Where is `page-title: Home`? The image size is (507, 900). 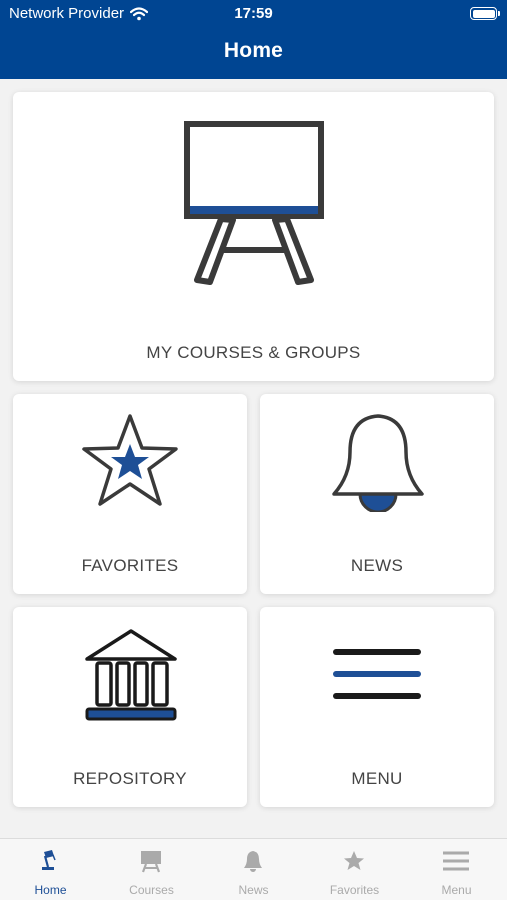 page-title: Home is located at coordinates (253, 50).